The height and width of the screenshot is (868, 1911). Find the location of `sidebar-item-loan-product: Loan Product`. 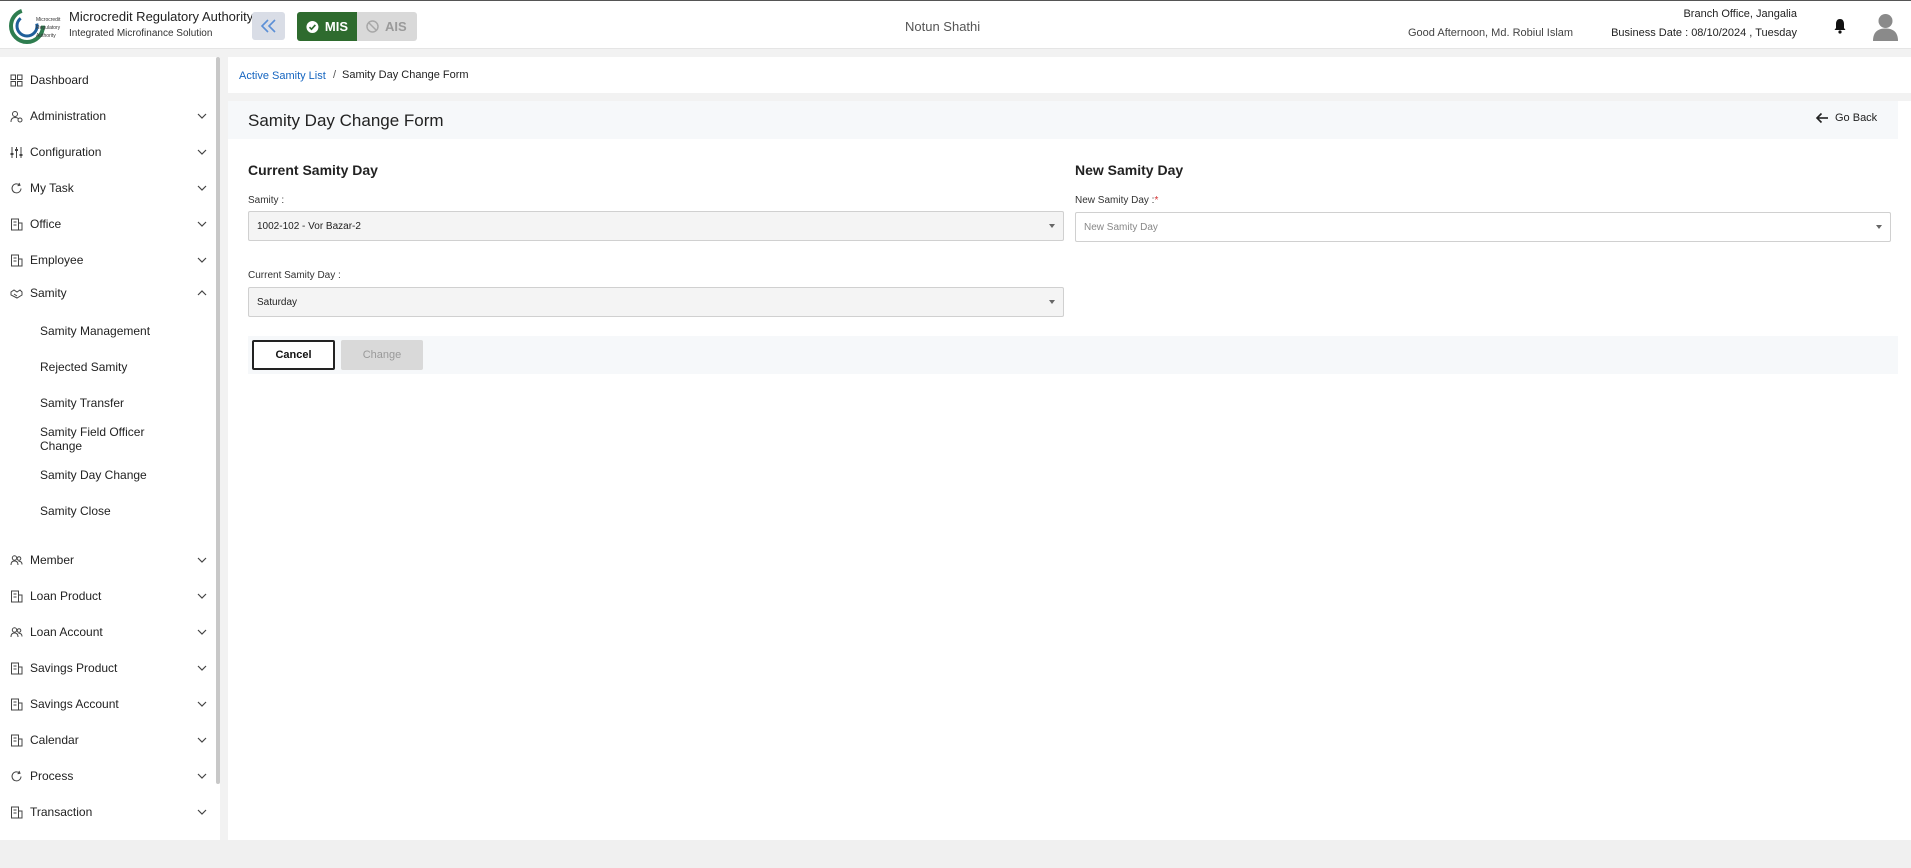

sidebar-item-loan-product: Loan Product is located at coordinates (107, 596).